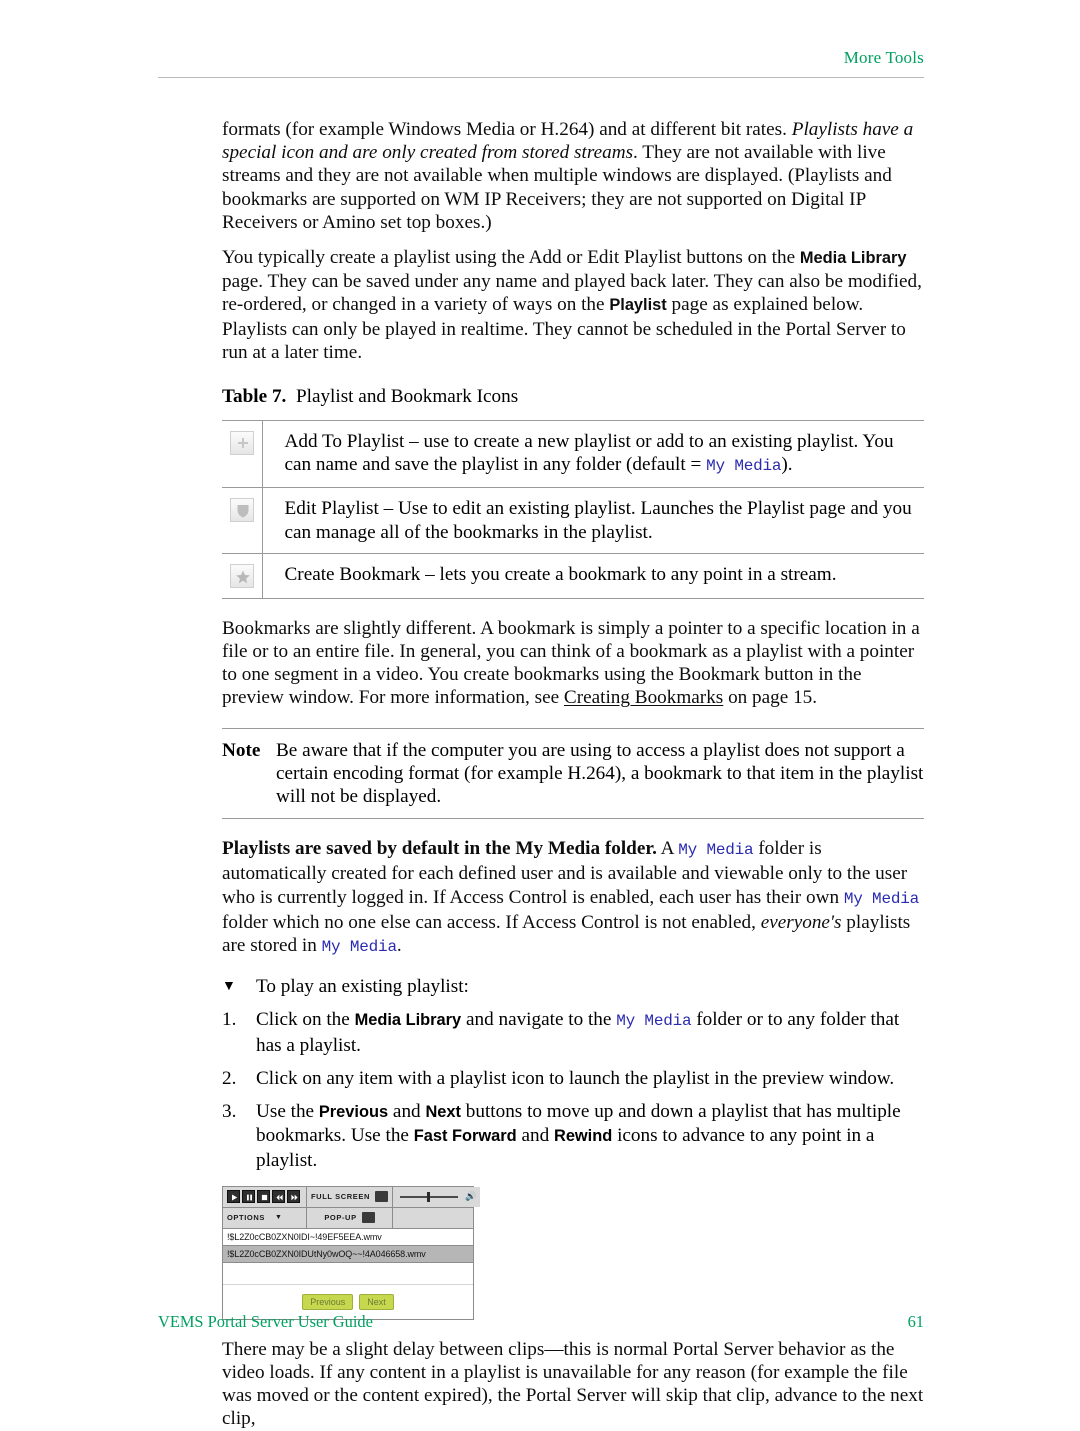 The width and height of the screenshot is (1080, 1431). Describe the element at coordinates (353, 1112) in the screenshot. I see `s3-bold-previous: Previous` at that location.